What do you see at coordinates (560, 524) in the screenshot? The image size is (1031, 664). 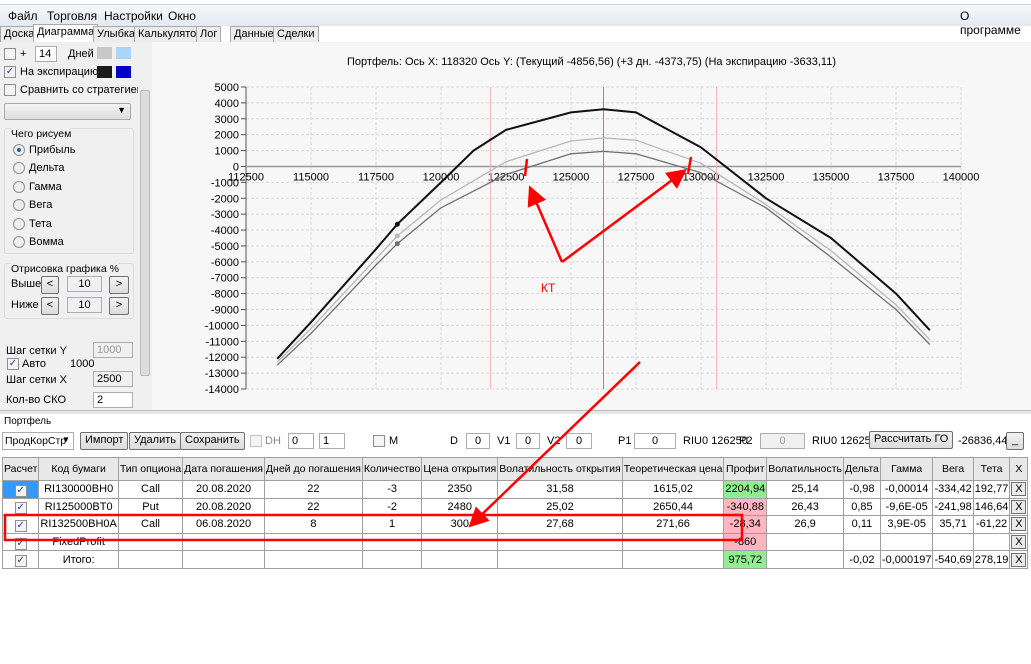 I see `table-cell: 27,68` at bounding box center [560, 524].